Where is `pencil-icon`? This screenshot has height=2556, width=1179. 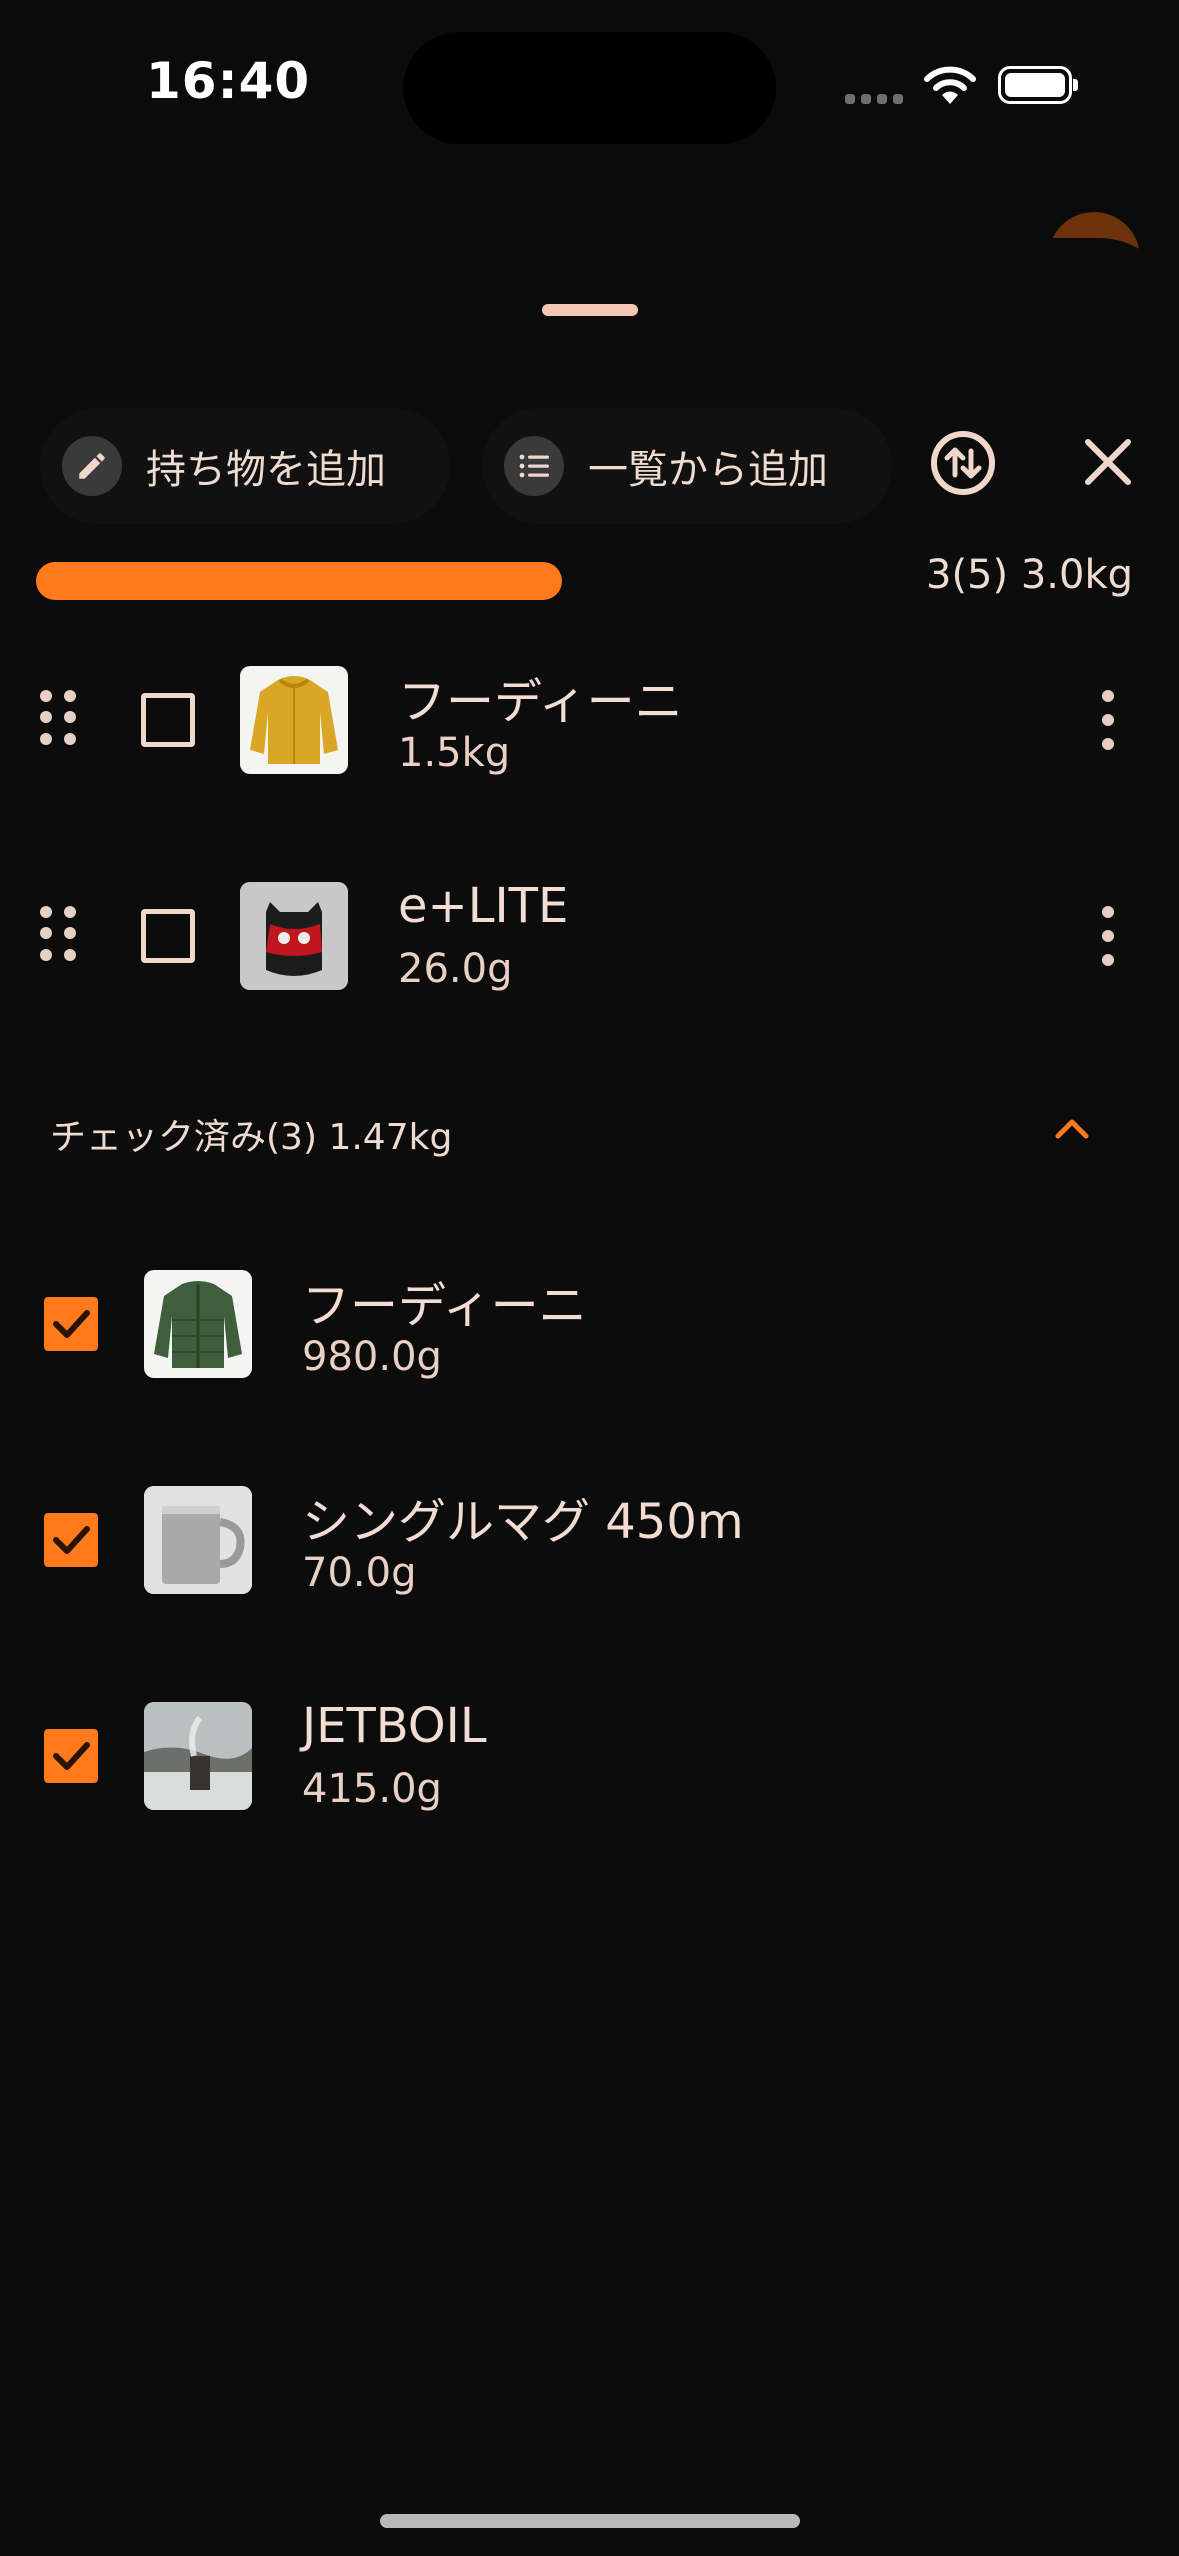
pencil-icon is located at coordinates (92, 466).